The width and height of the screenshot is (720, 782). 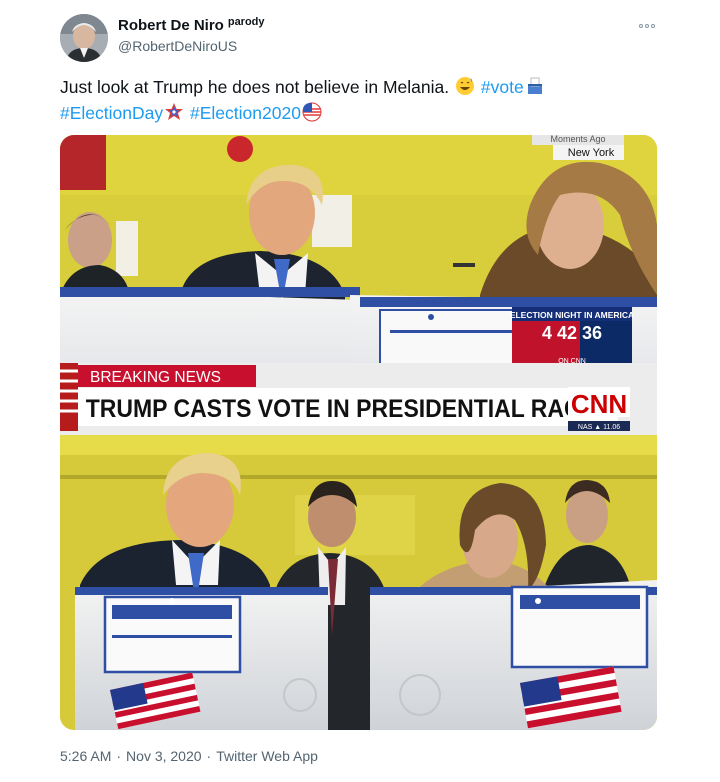 I want to click on breaking-news-label: BREAKING NEWS, so click(x=155, y=377).